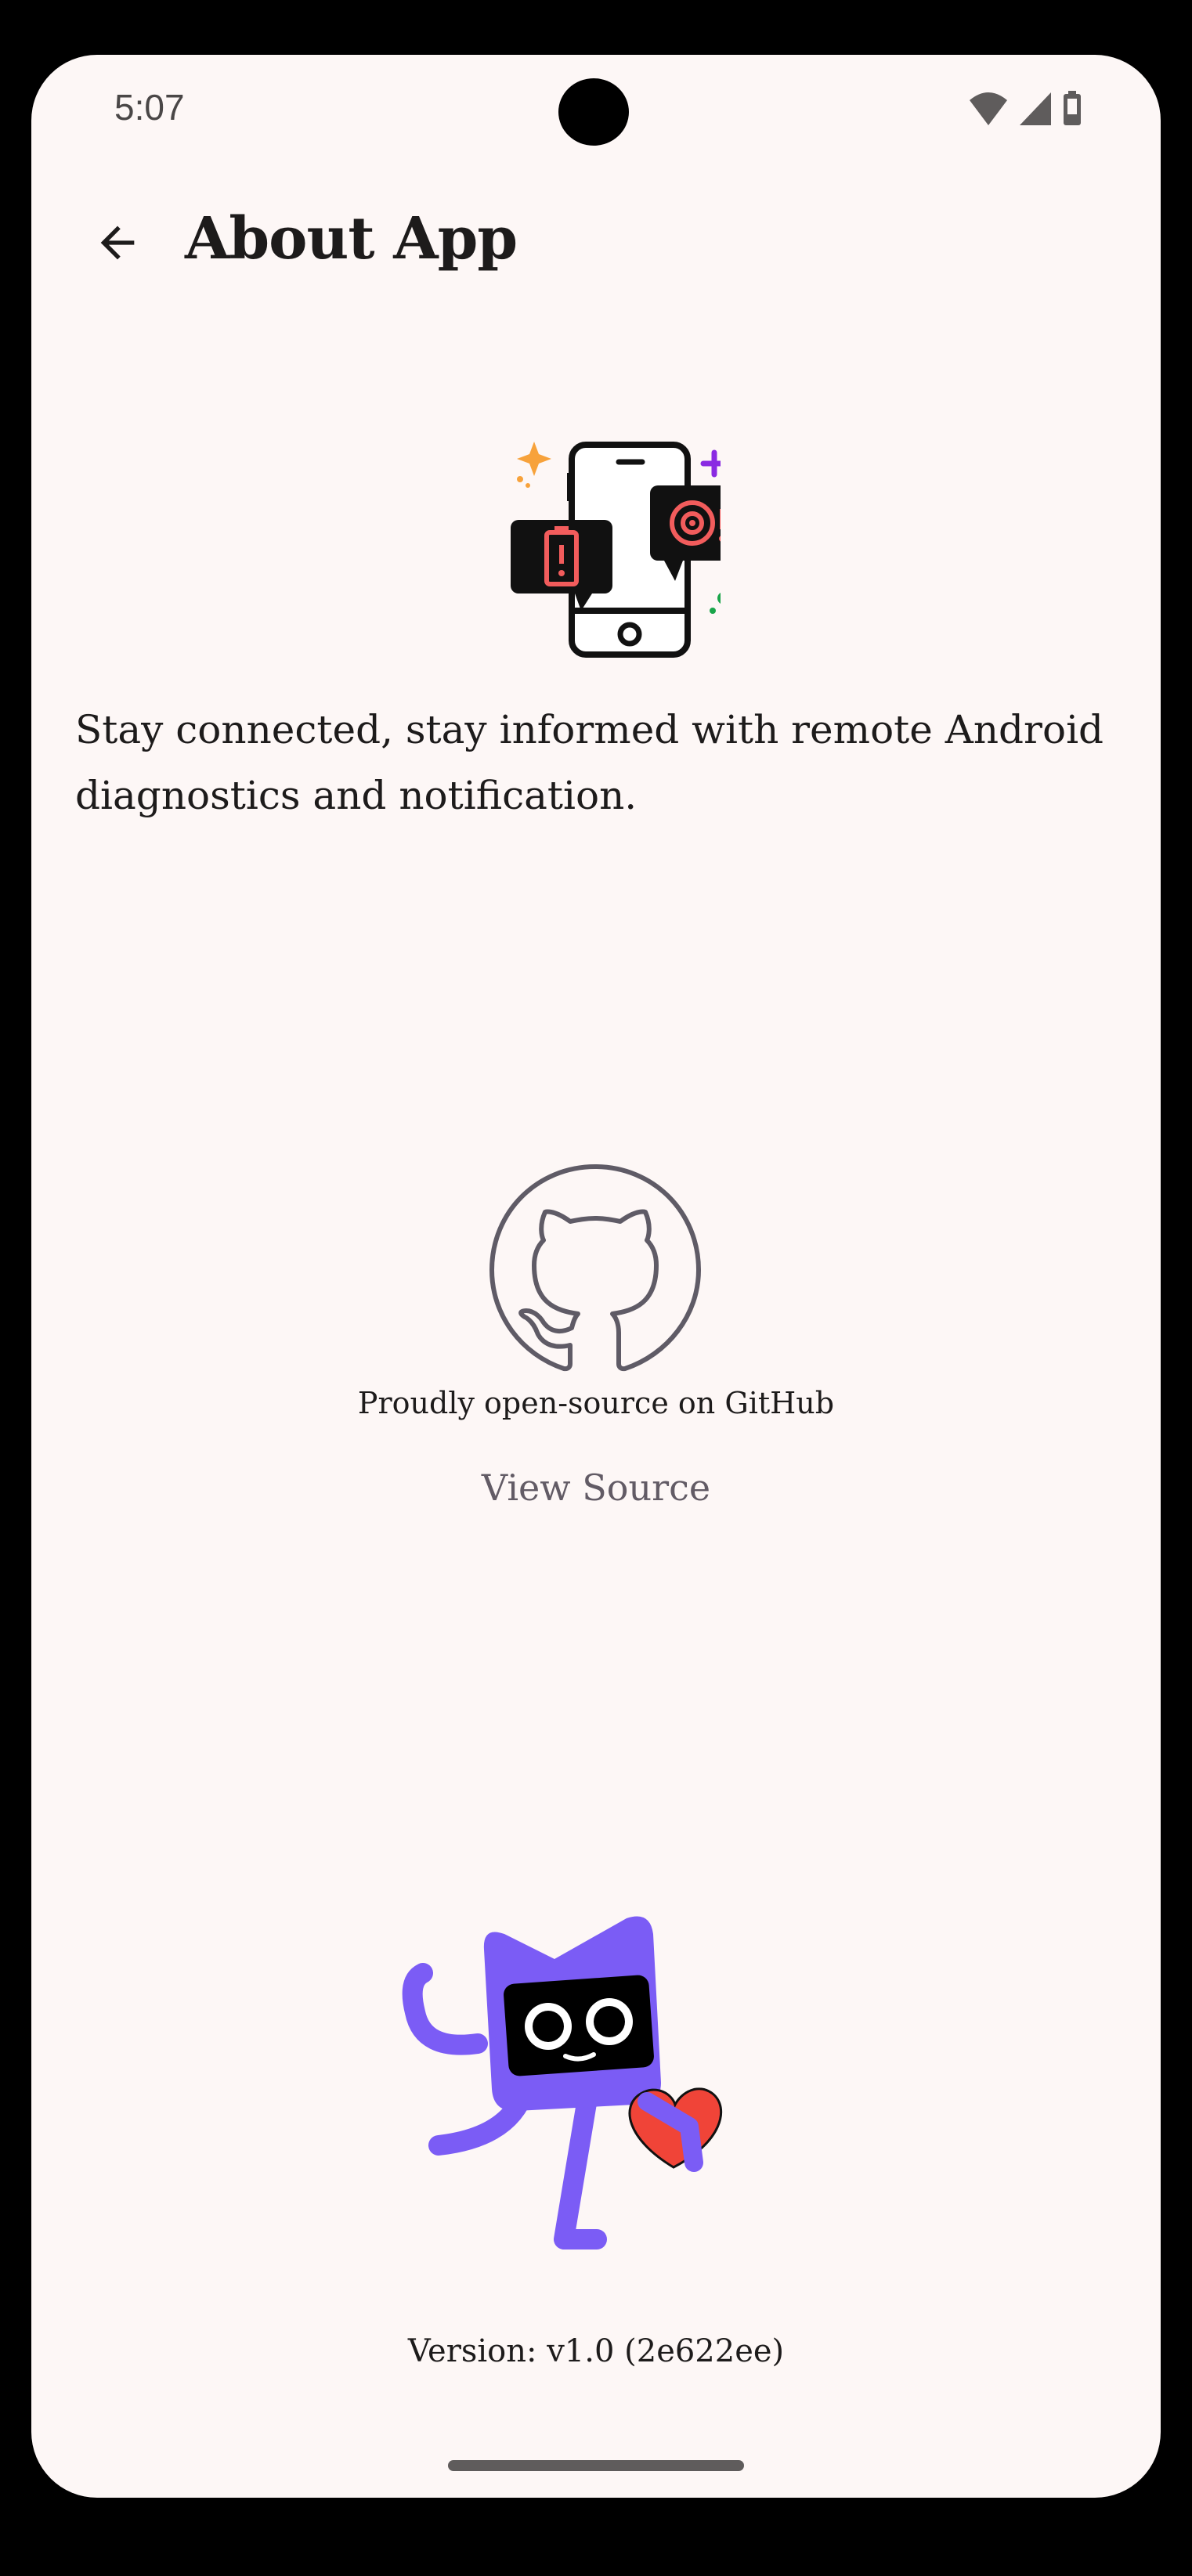  Describe the element at coordinates (1035, 109) in the screenshot. I see `cellular-signal-icon` at that location.